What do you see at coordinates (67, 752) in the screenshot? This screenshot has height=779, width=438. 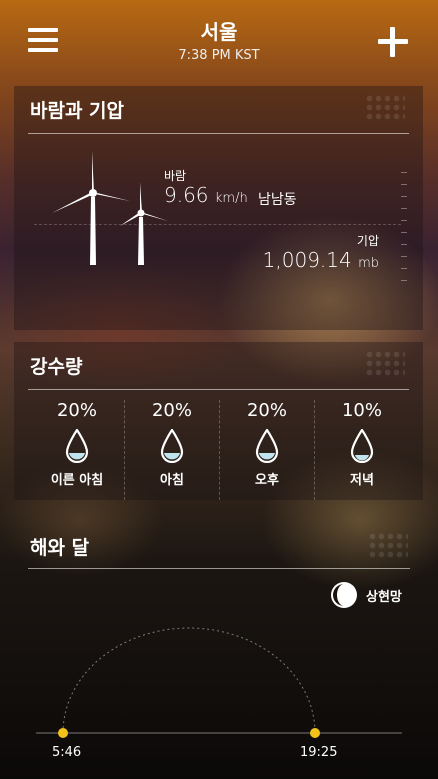 I see `sunrise-time: 5:46` at bounding box center [67, 752].